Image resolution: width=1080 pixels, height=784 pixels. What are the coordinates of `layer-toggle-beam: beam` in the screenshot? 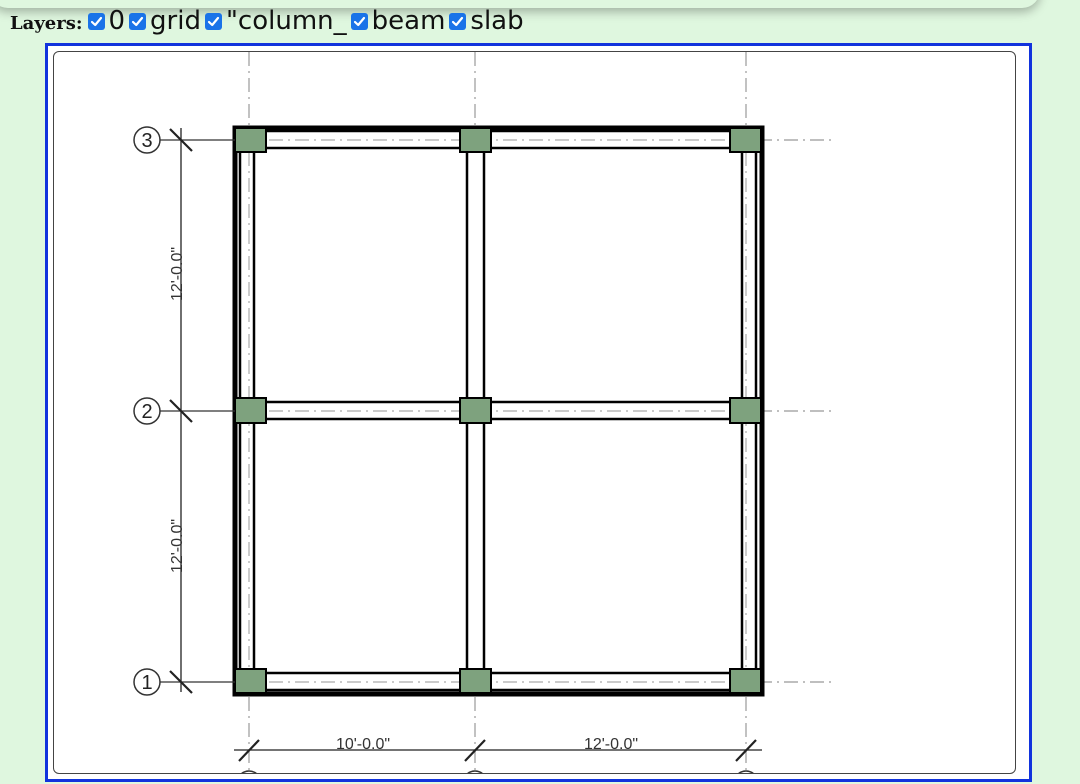 It's located at (398, 21).